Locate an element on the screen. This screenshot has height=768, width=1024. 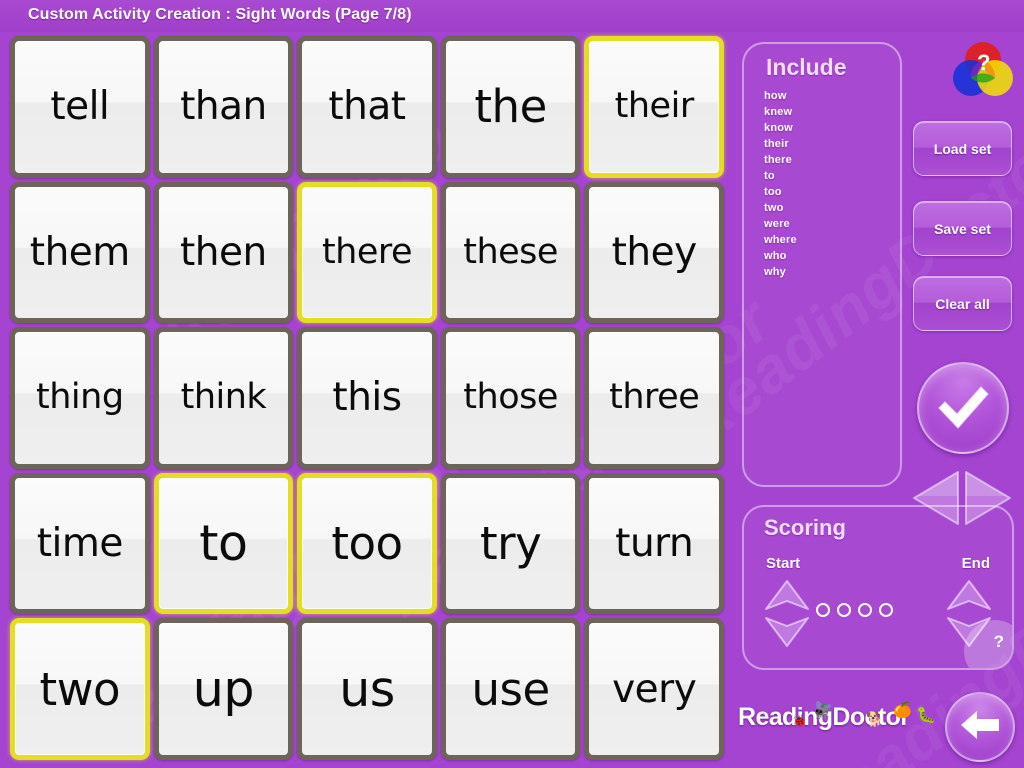
word-tile: they is located at coordinates (654, 252).